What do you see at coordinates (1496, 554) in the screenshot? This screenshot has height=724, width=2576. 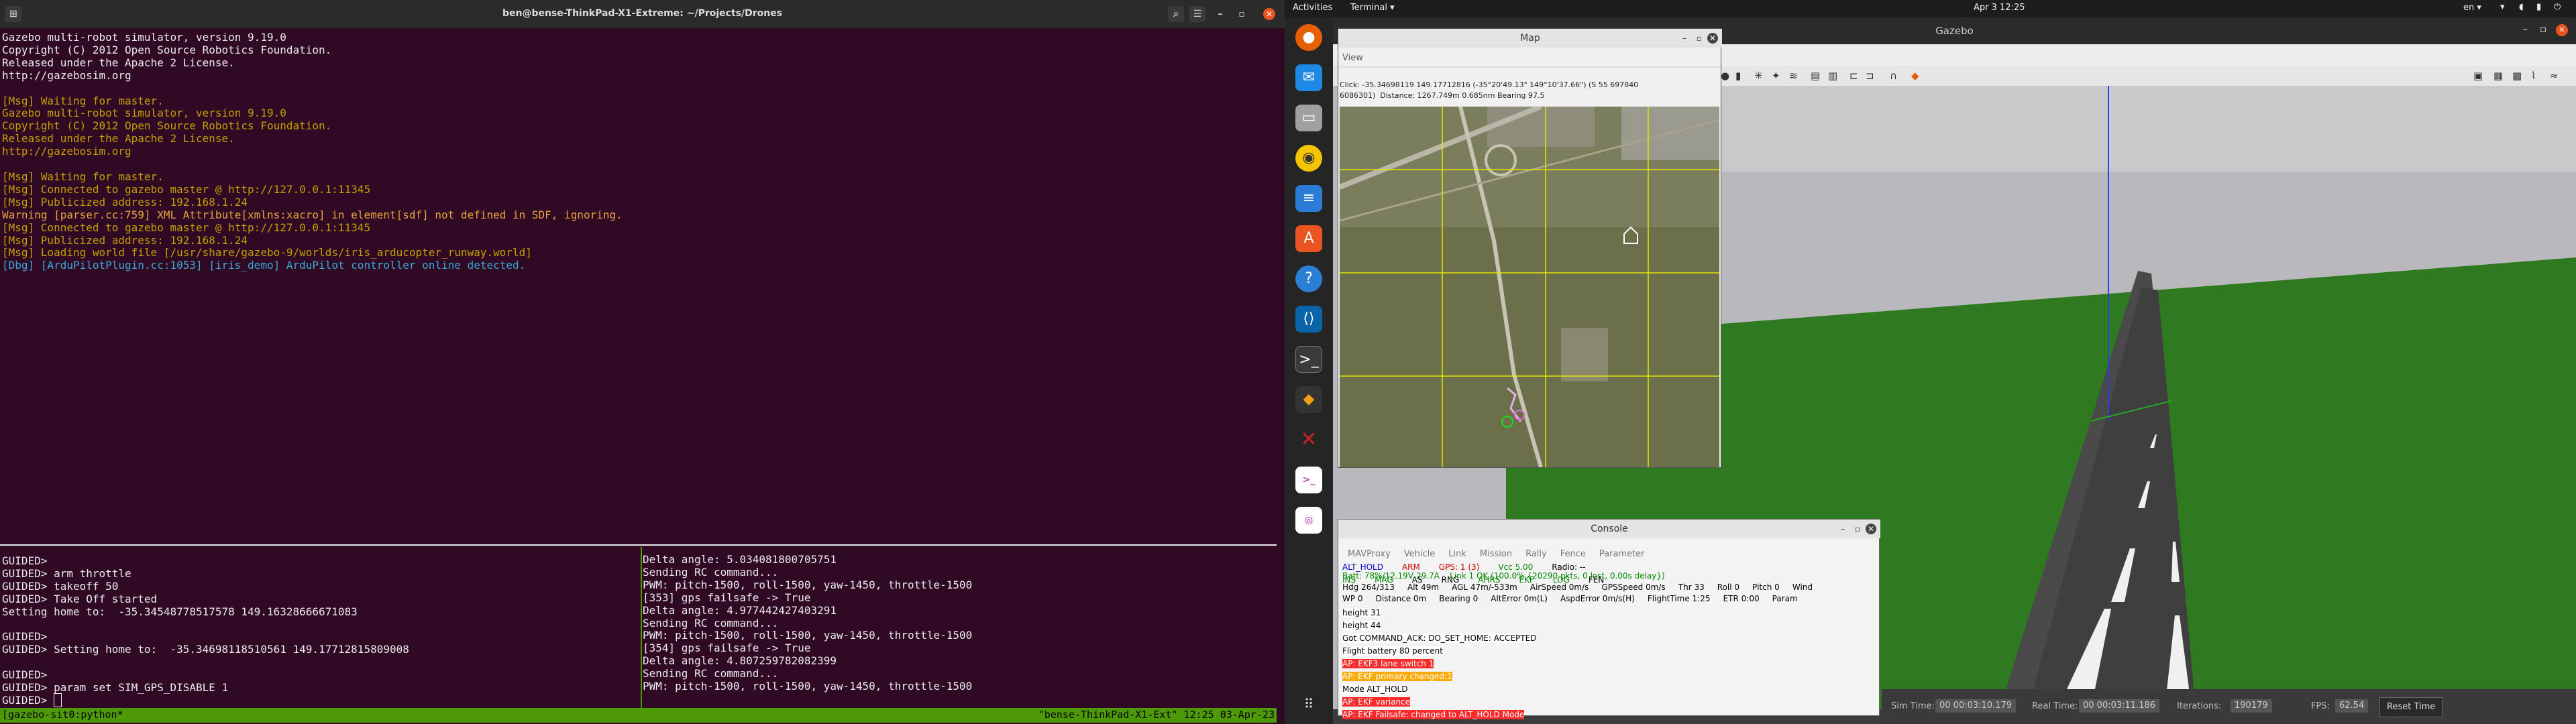 I see `console-menu-item: Mission` at bounding box center [1496, 554].